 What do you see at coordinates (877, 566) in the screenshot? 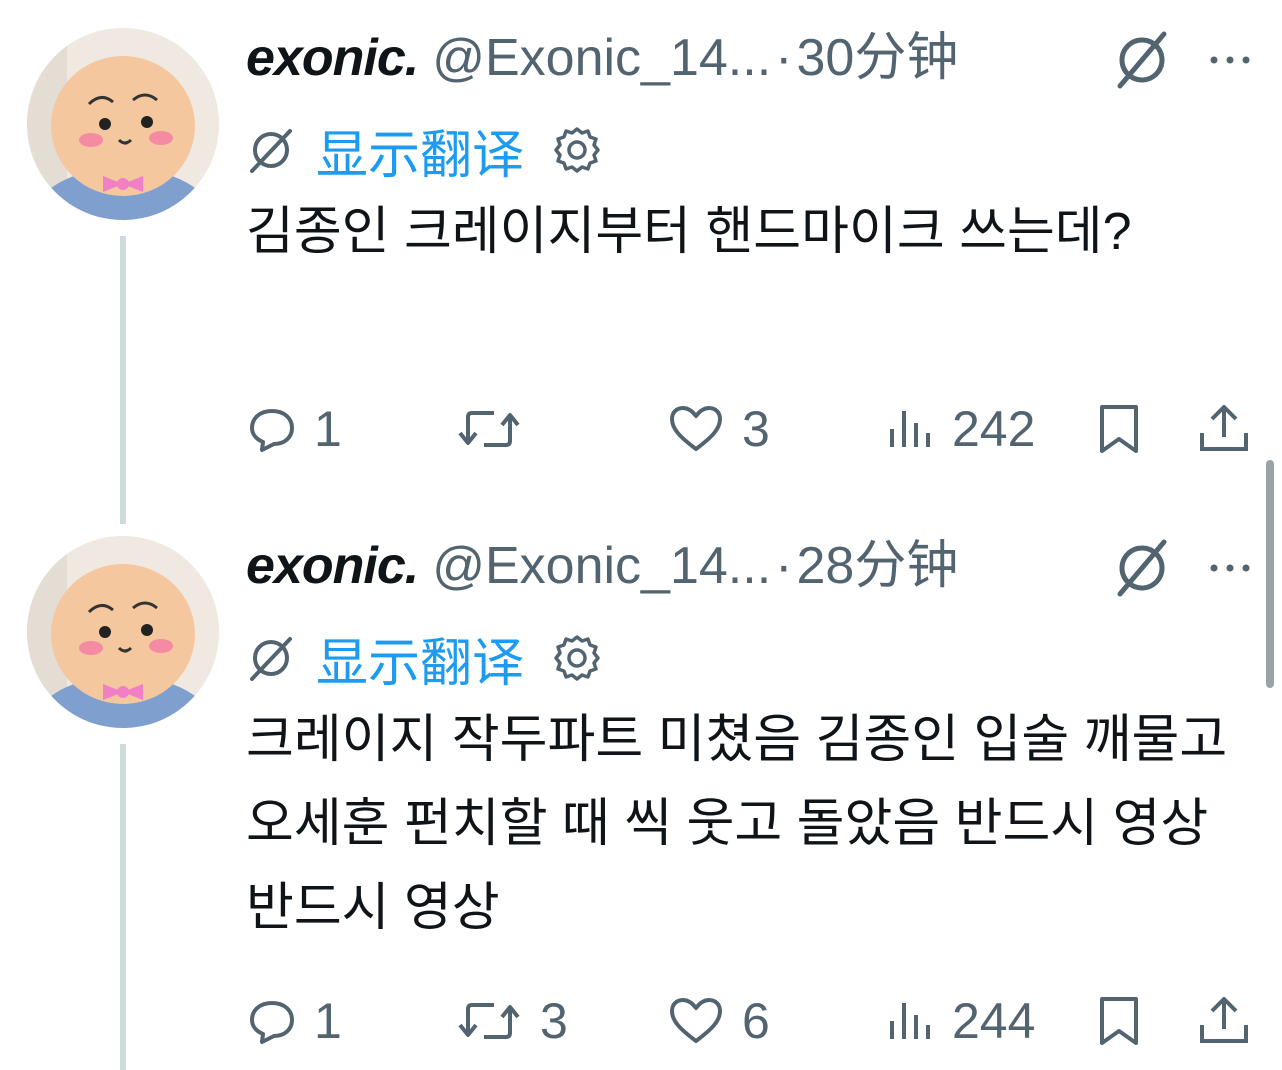
I see `timestamp: 28分钟` at bounding box center [877, 566].